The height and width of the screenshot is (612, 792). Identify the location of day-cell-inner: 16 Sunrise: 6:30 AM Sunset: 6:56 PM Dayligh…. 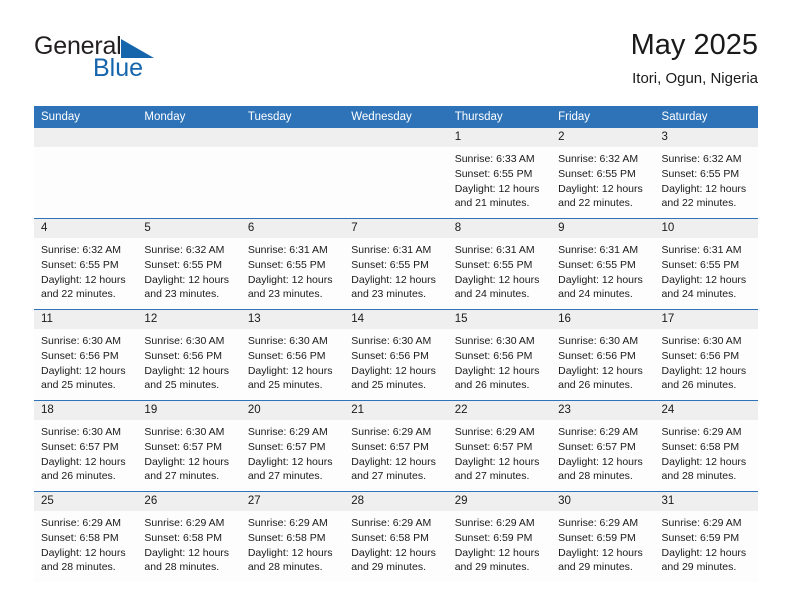
(603, 355).